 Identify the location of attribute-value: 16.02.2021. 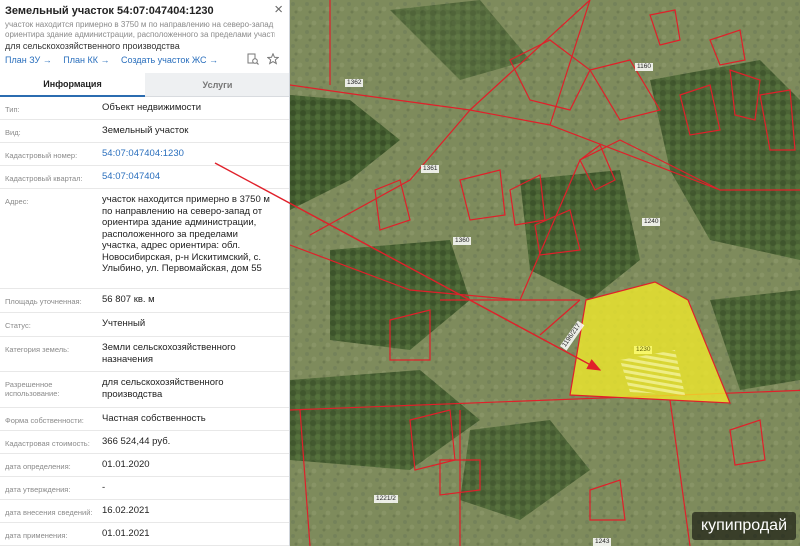
(126, 510).